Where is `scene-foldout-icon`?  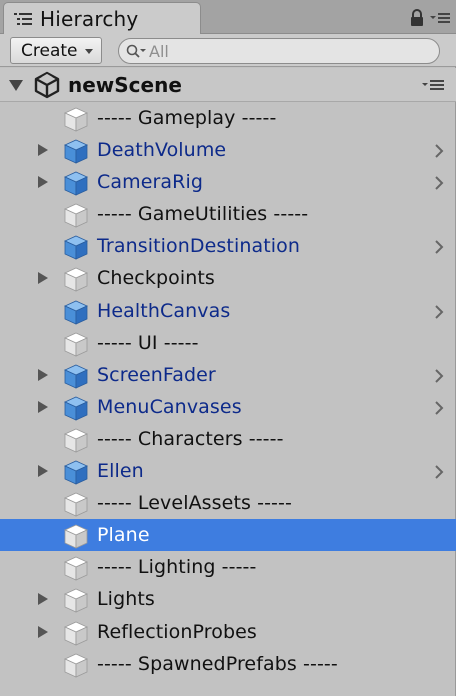 scene-foldout-icon is located at coordinates (16, 85).